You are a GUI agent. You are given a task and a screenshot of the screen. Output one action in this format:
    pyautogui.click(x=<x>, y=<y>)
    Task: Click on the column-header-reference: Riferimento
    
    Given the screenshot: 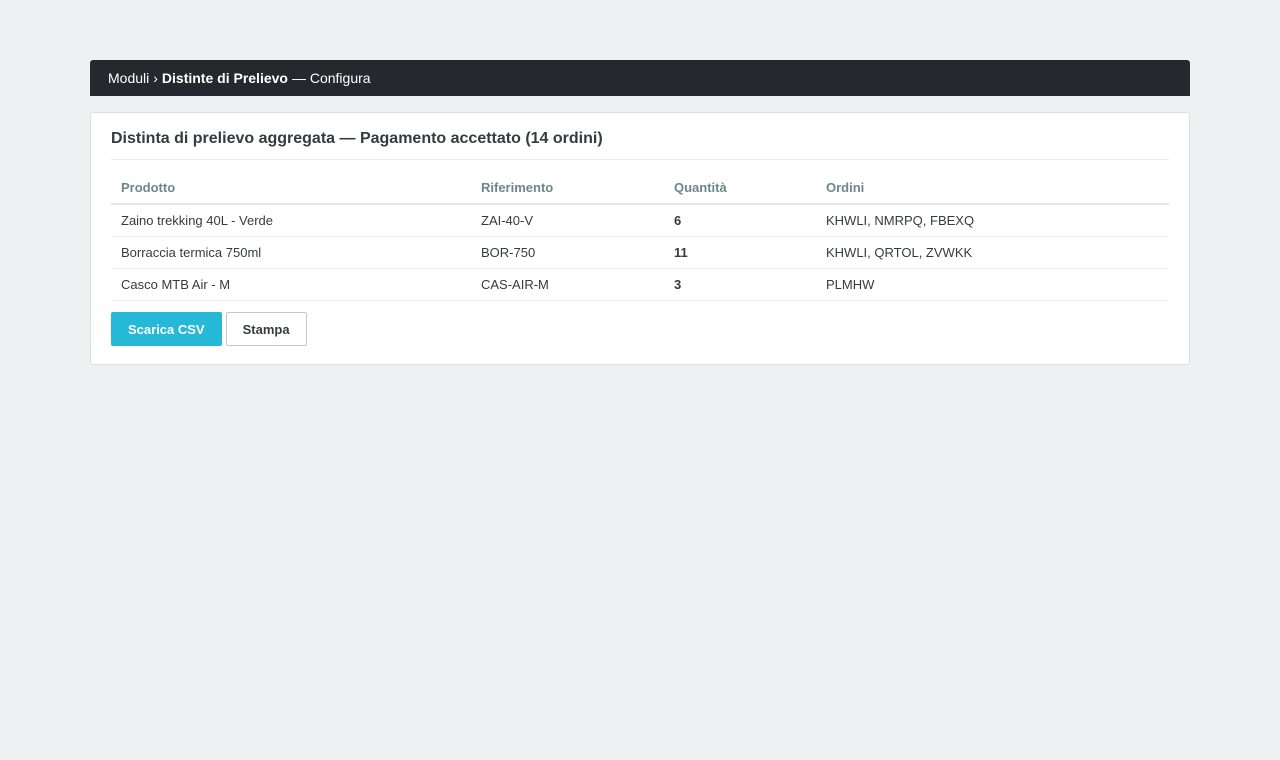 What is the action you would take?
    pyautogui.click(x=567, y=188)
    